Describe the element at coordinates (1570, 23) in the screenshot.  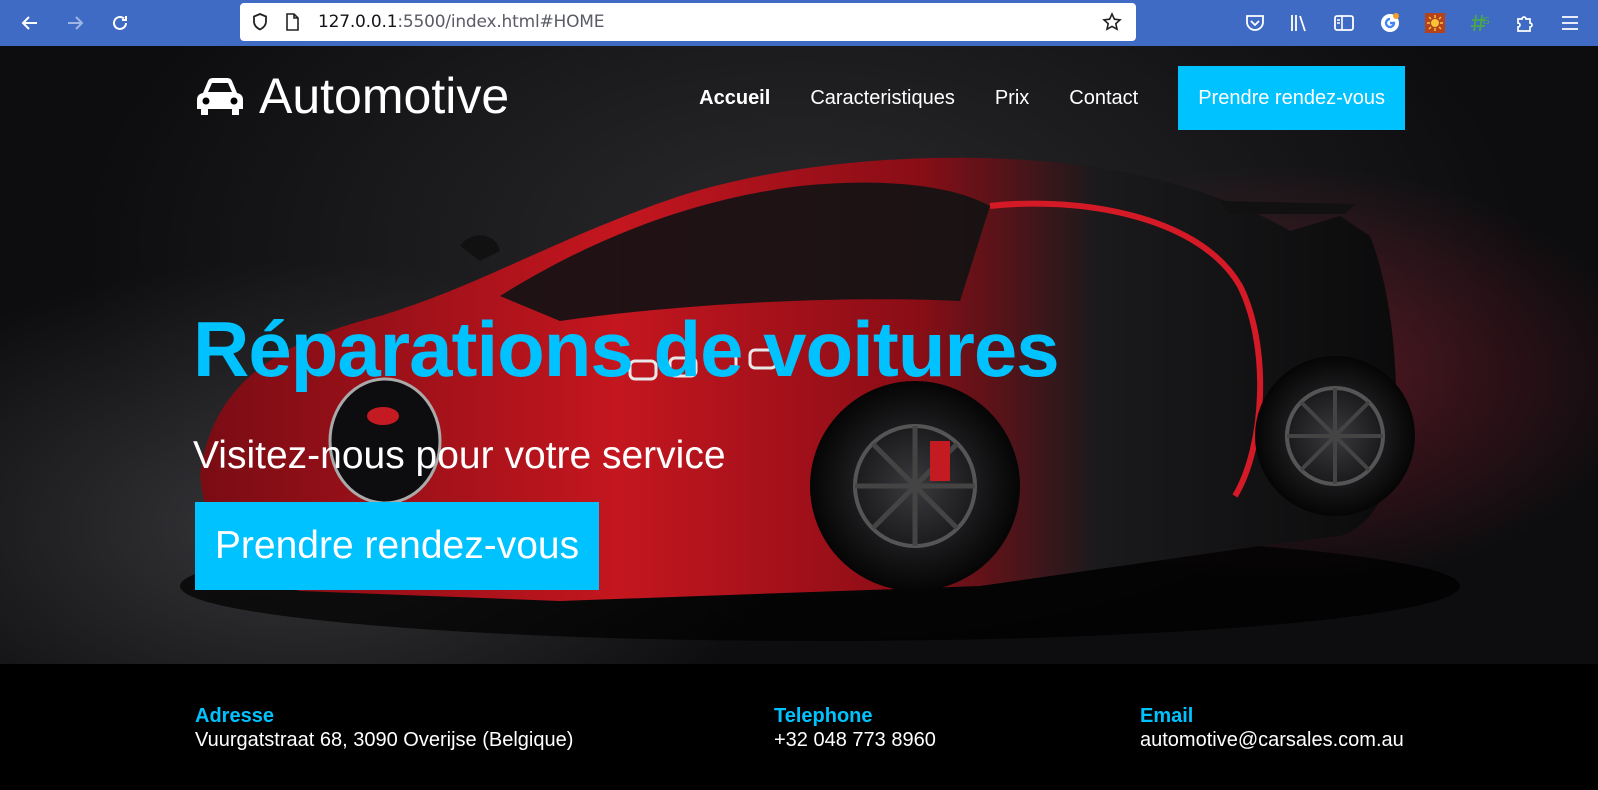
I see `menu-icon` at that location.